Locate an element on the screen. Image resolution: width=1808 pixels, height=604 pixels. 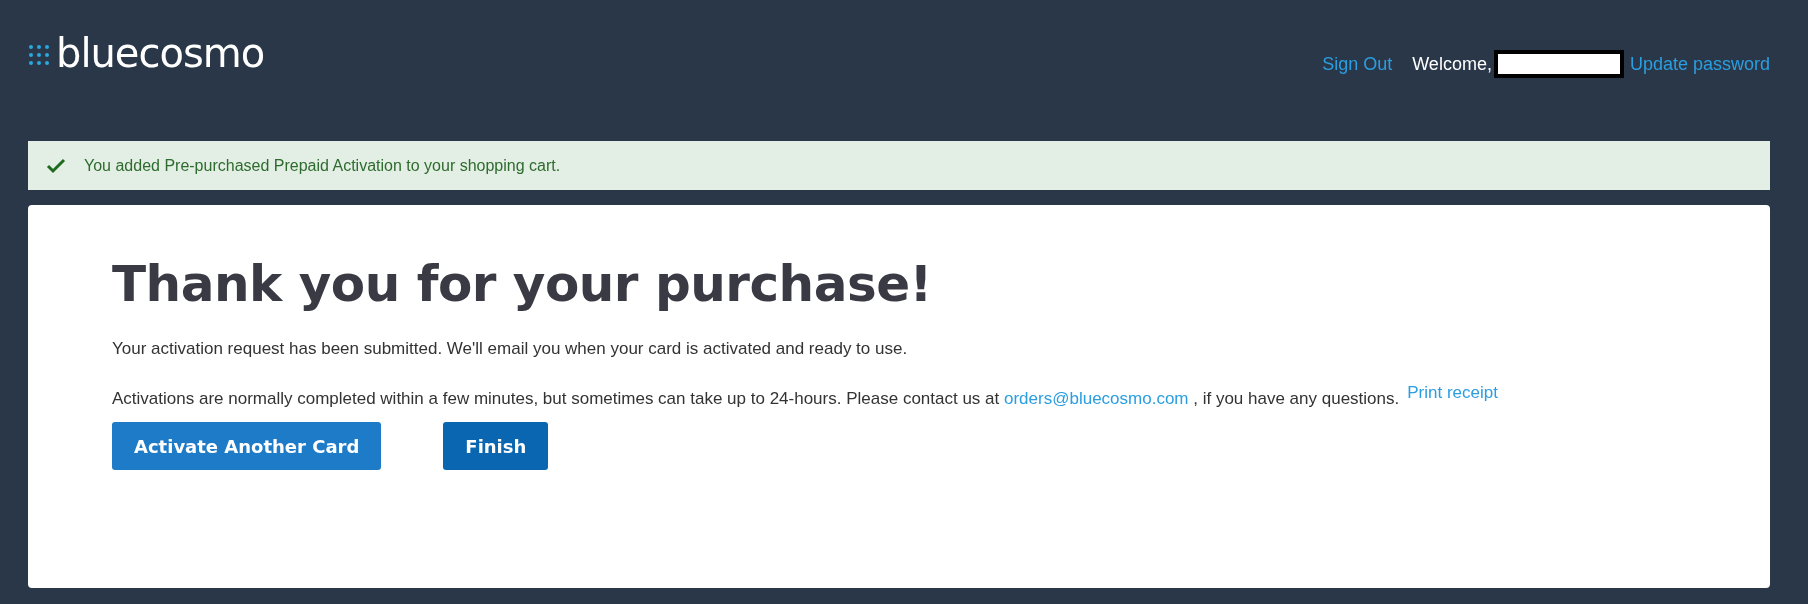
activate-button: Activate Another Card is located at coordinates (247, 446).